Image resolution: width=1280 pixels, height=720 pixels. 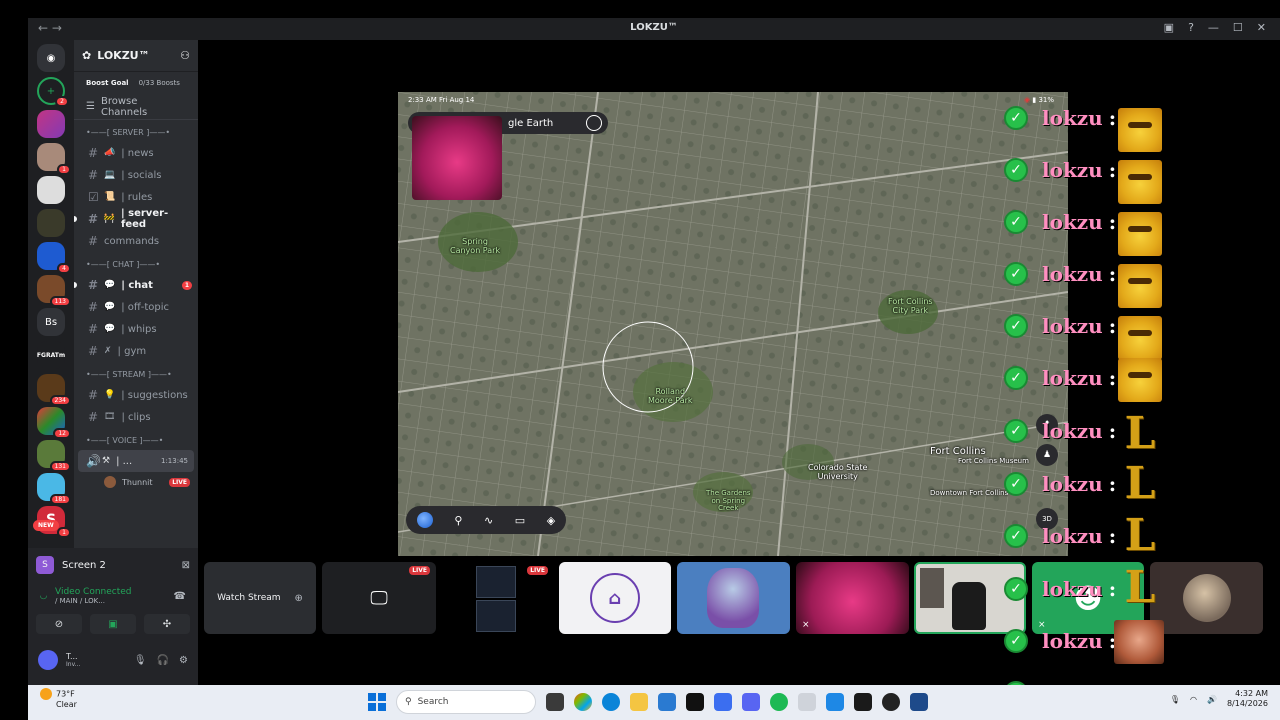 I want to click on channel-off-topic: # 💬 | off-topic, so click(x=136, y=307).